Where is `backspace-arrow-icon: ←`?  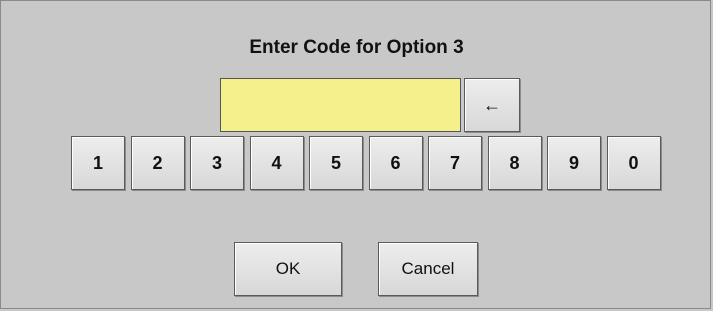
backspace-arrow-icon: ← is located at coordinates (492, 104).